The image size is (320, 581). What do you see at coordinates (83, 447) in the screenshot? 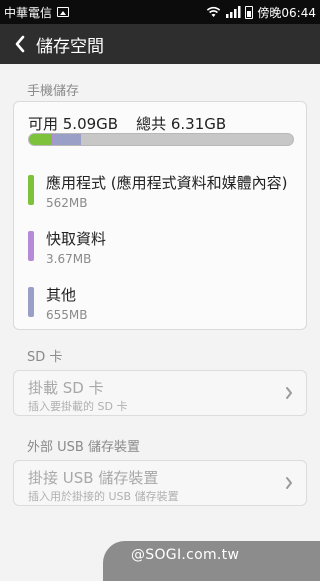
I see `section-label-usb-storage: 外部 USB 儲存裝置` at bounding box center [83, 447].